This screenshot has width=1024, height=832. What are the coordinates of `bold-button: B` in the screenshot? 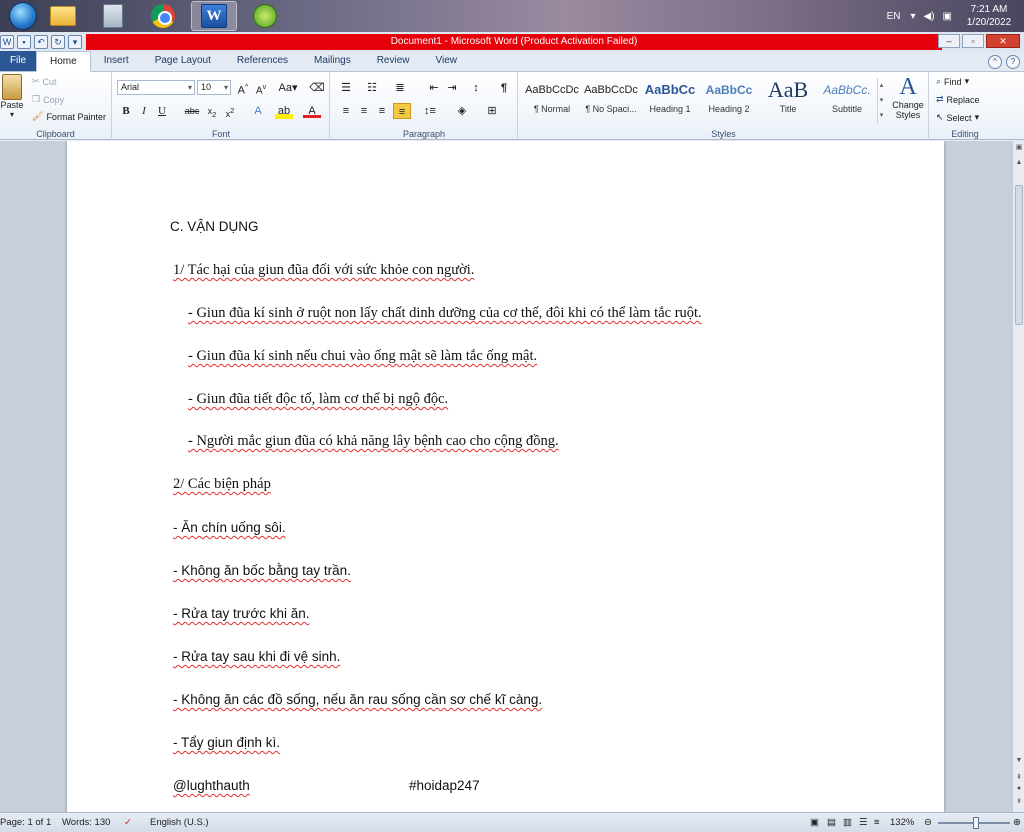 It's located at (126, 111).